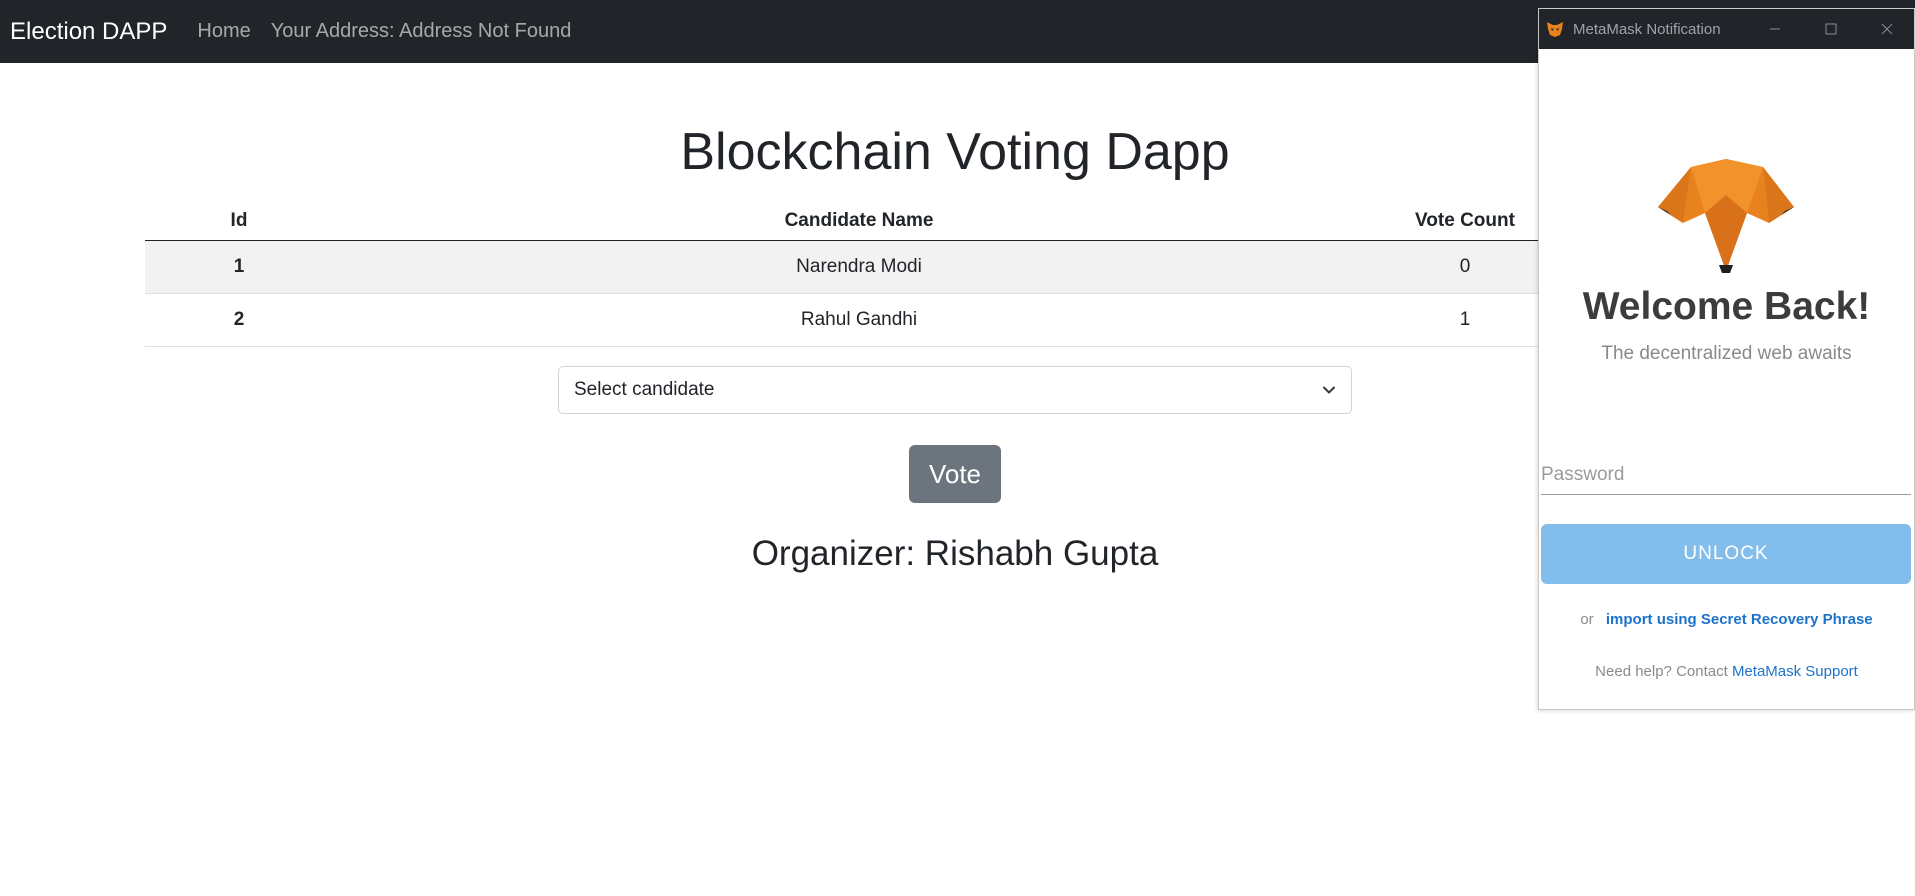  I want to click on row-vote-count: 1, so click(1465, 320).